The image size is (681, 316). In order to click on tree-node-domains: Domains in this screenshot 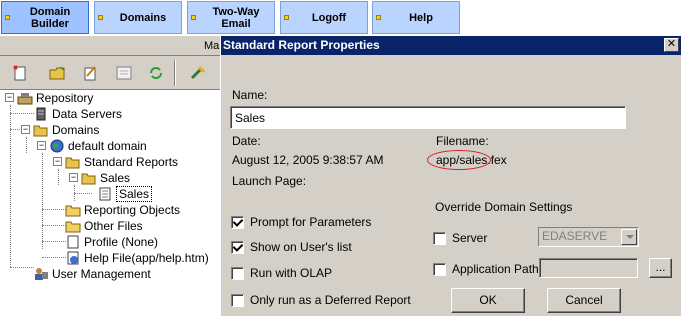, I will do `click(66, 130)`.